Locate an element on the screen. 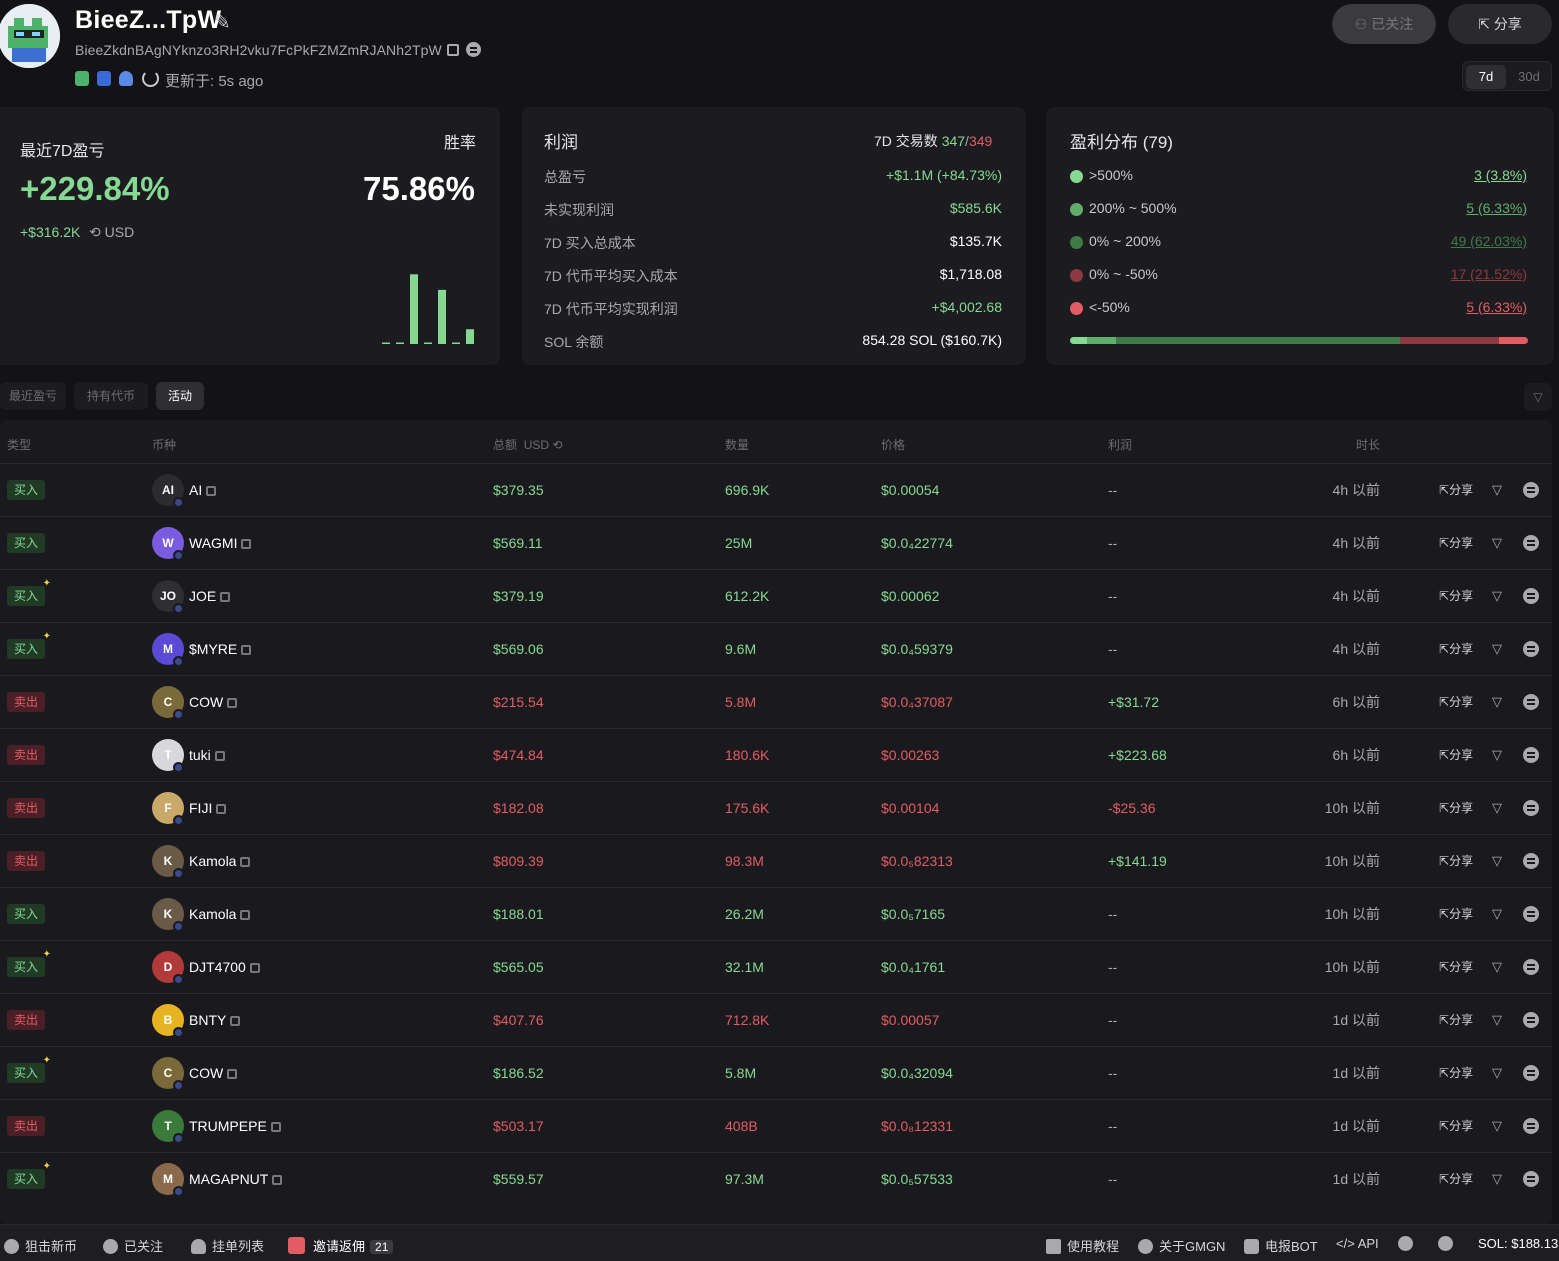  dist-value: 3 (3.8%) is located at coordinates (1500, 175).